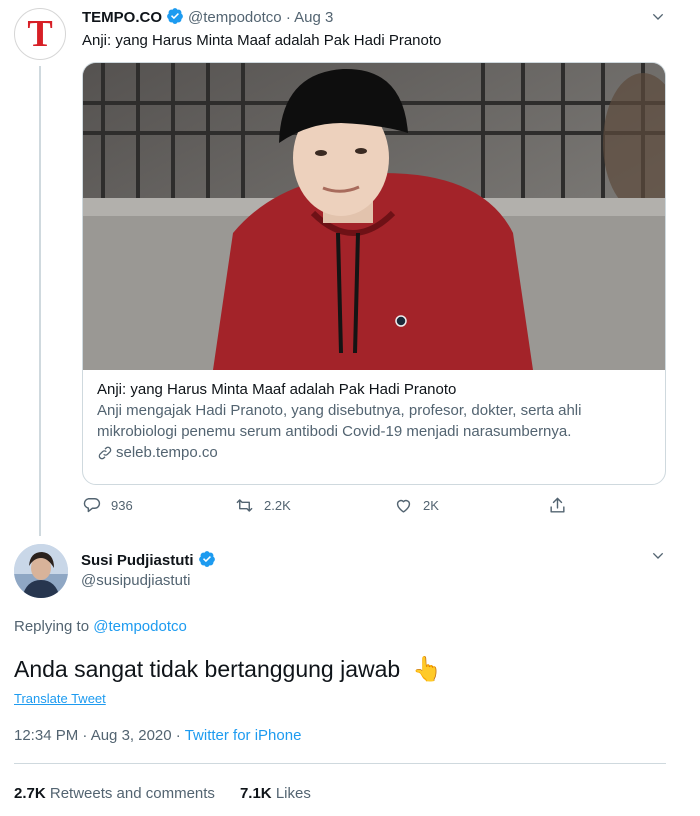 The height and width of the screenshot is (816, 700). I want to click on card-domain: seleb.tempo.co, so click(167, 452).